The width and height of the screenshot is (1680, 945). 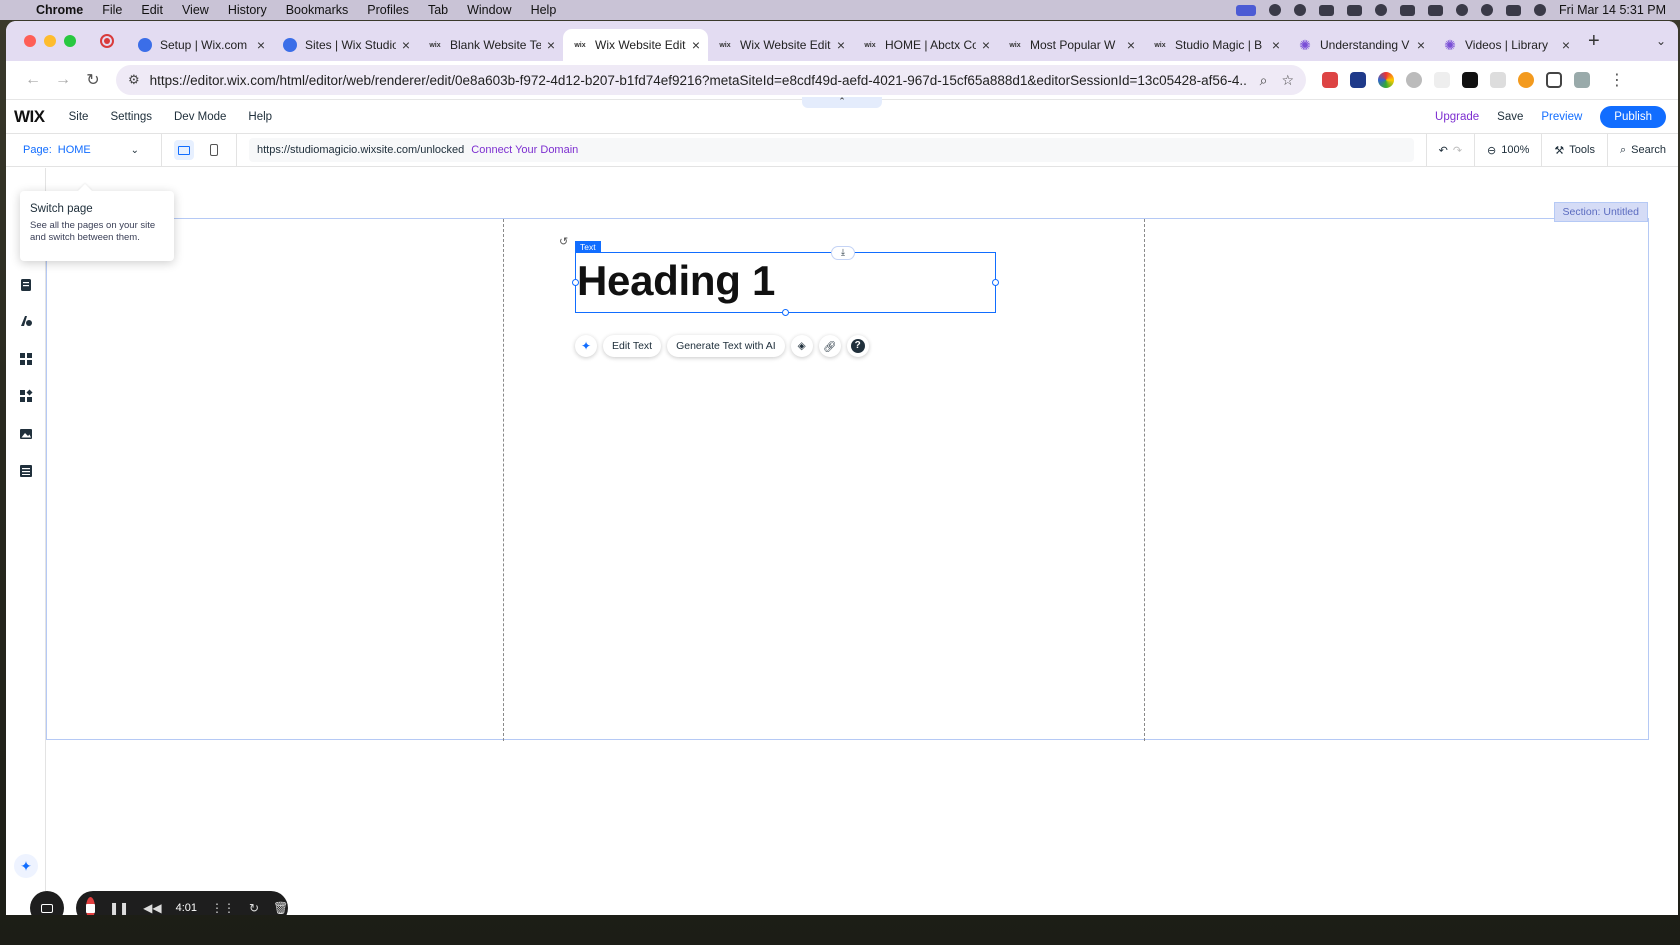 What do you see at coordinates (1358, 80) in the screenshot?
I see `extension-blue-icon` at bounding box center [1358, 80].